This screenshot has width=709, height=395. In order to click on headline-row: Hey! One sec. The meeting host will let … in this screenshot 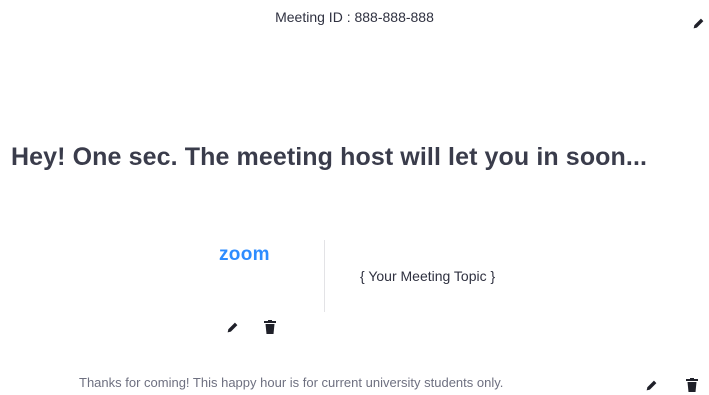, I will do `click(354, 161)`.